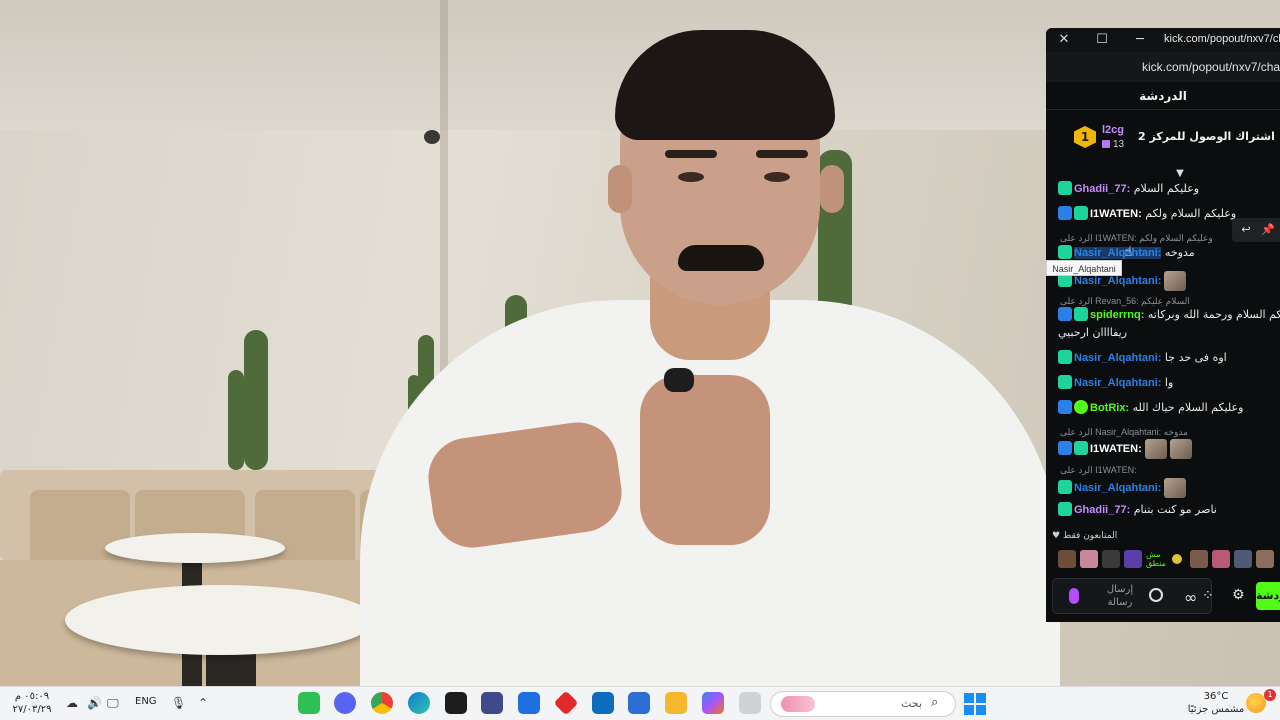  What do you see at coordinates (1166, 188) in the screenshot?
I see `chat-text: وعليكم السلام` at bounding box center [1166, 188].